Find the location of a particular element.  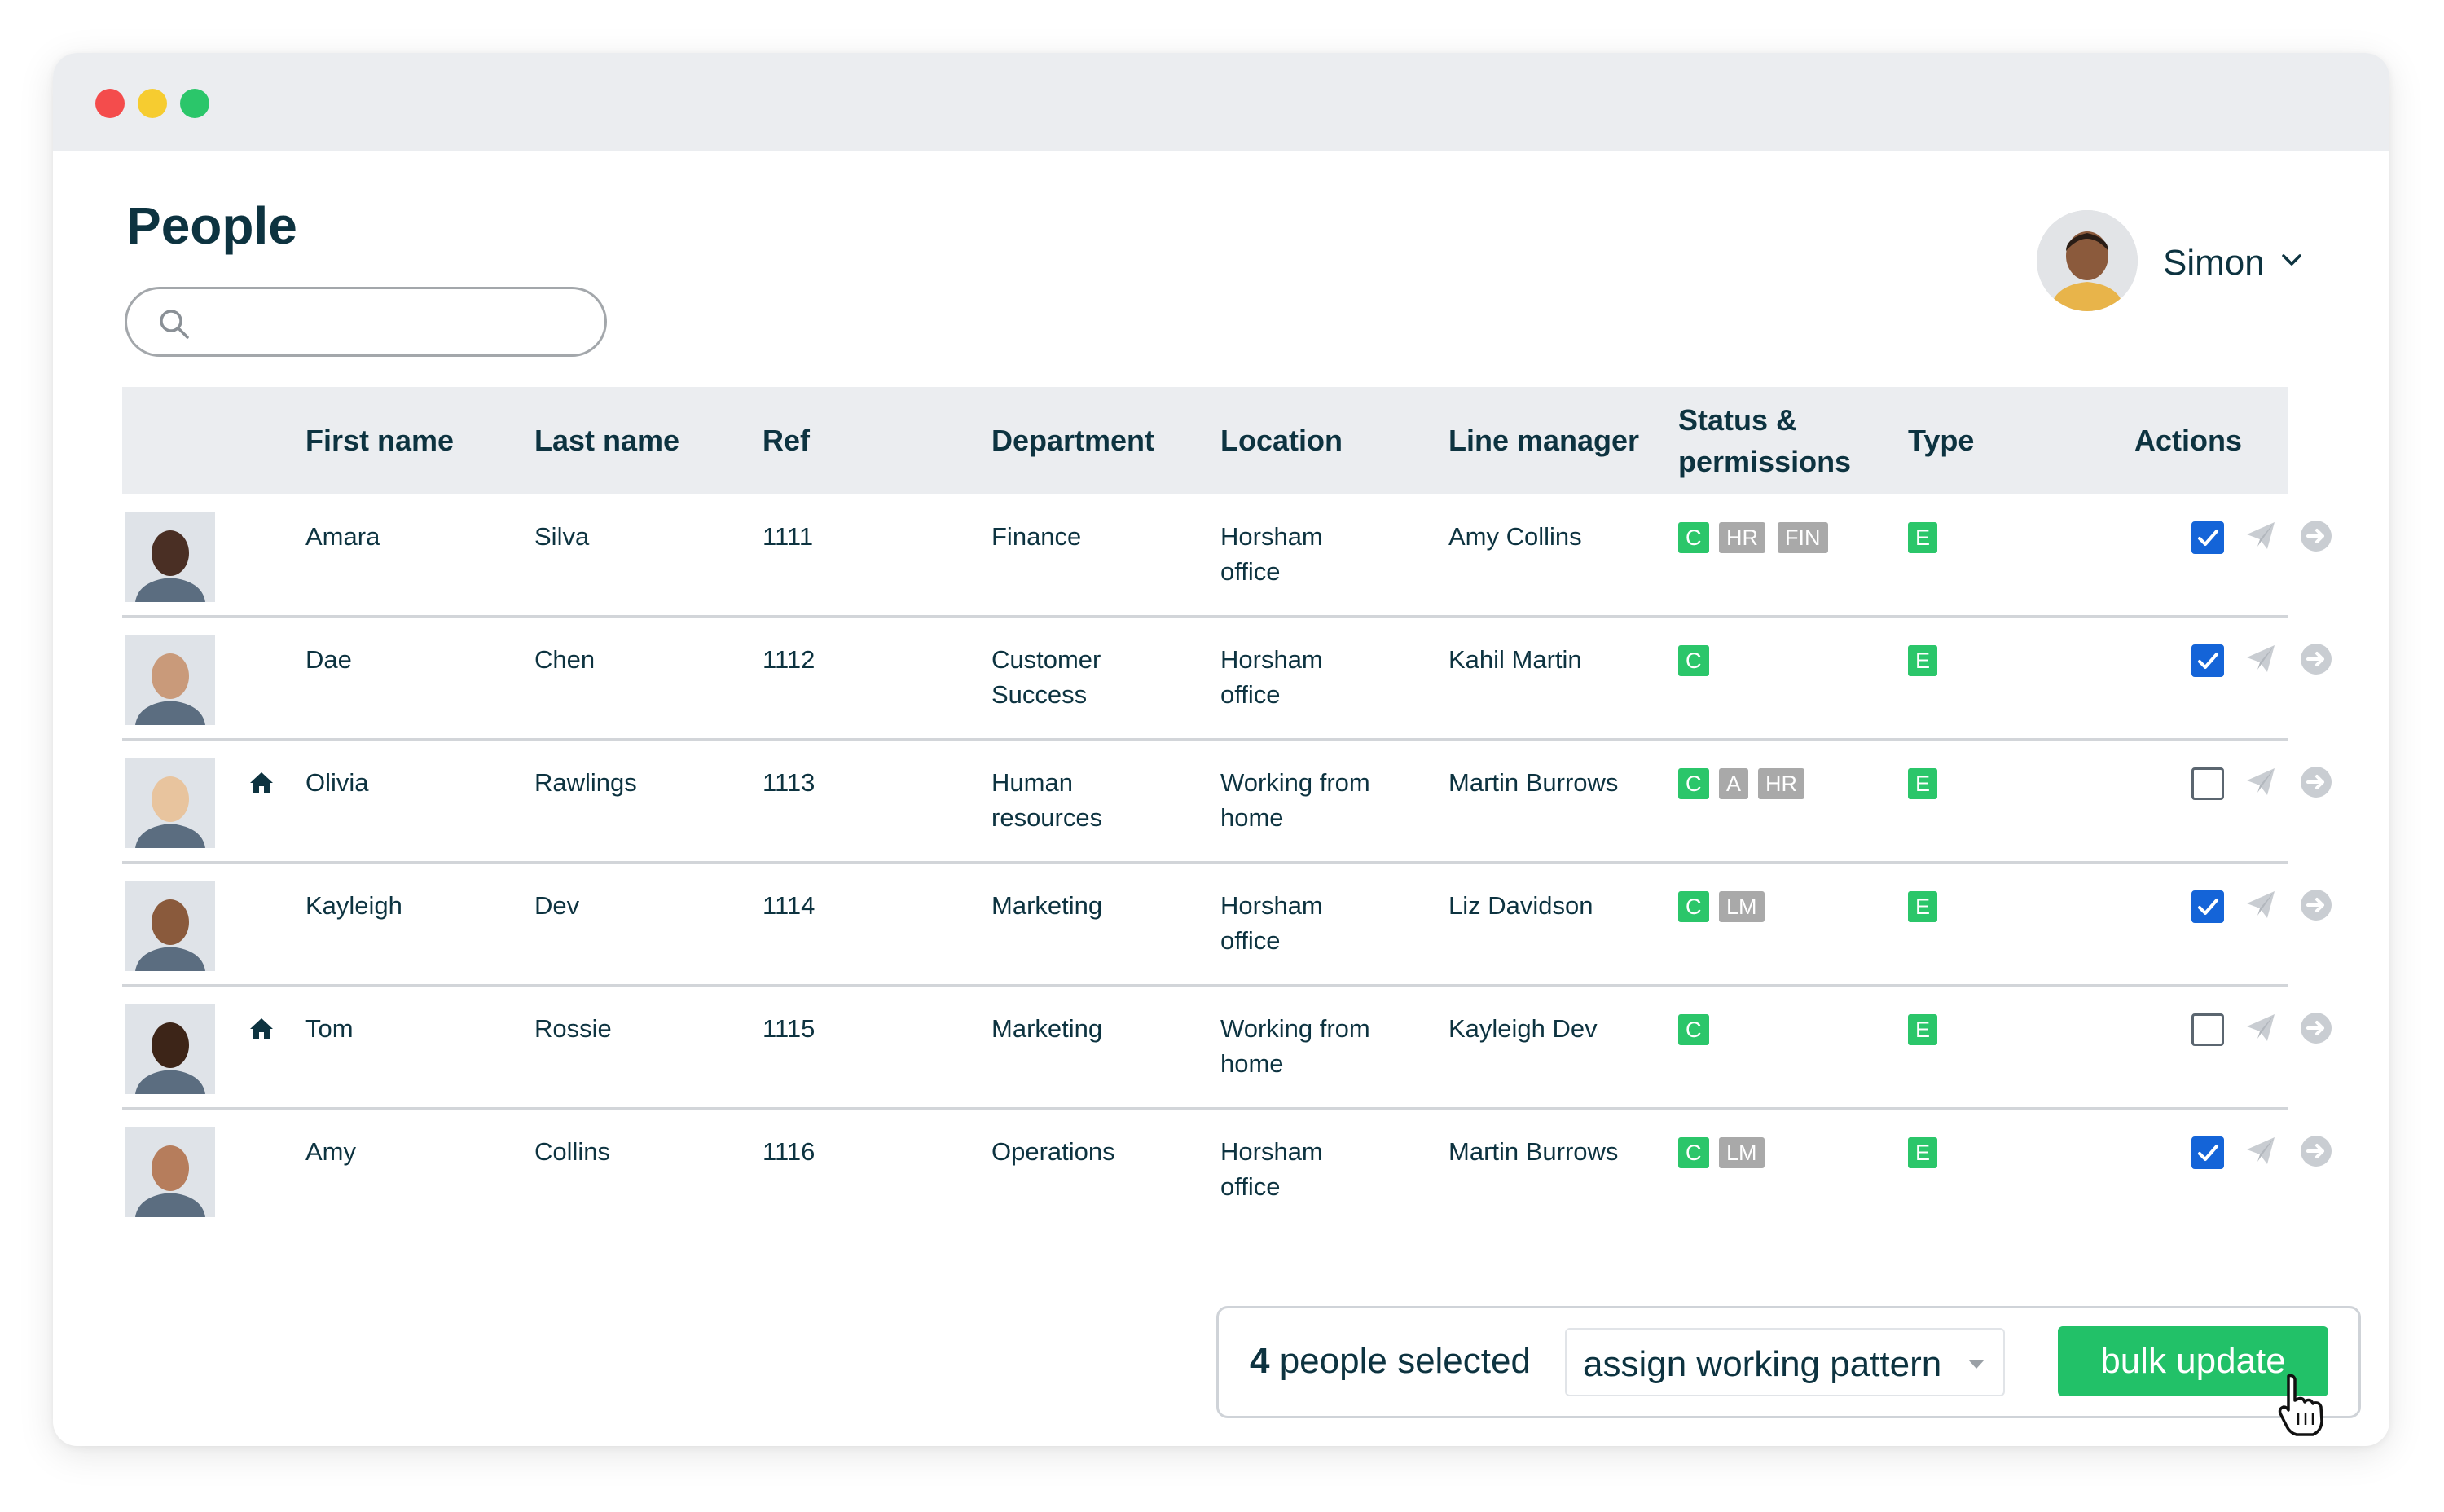

hand-cursor-icon is located at coordinates (2300, 1405).